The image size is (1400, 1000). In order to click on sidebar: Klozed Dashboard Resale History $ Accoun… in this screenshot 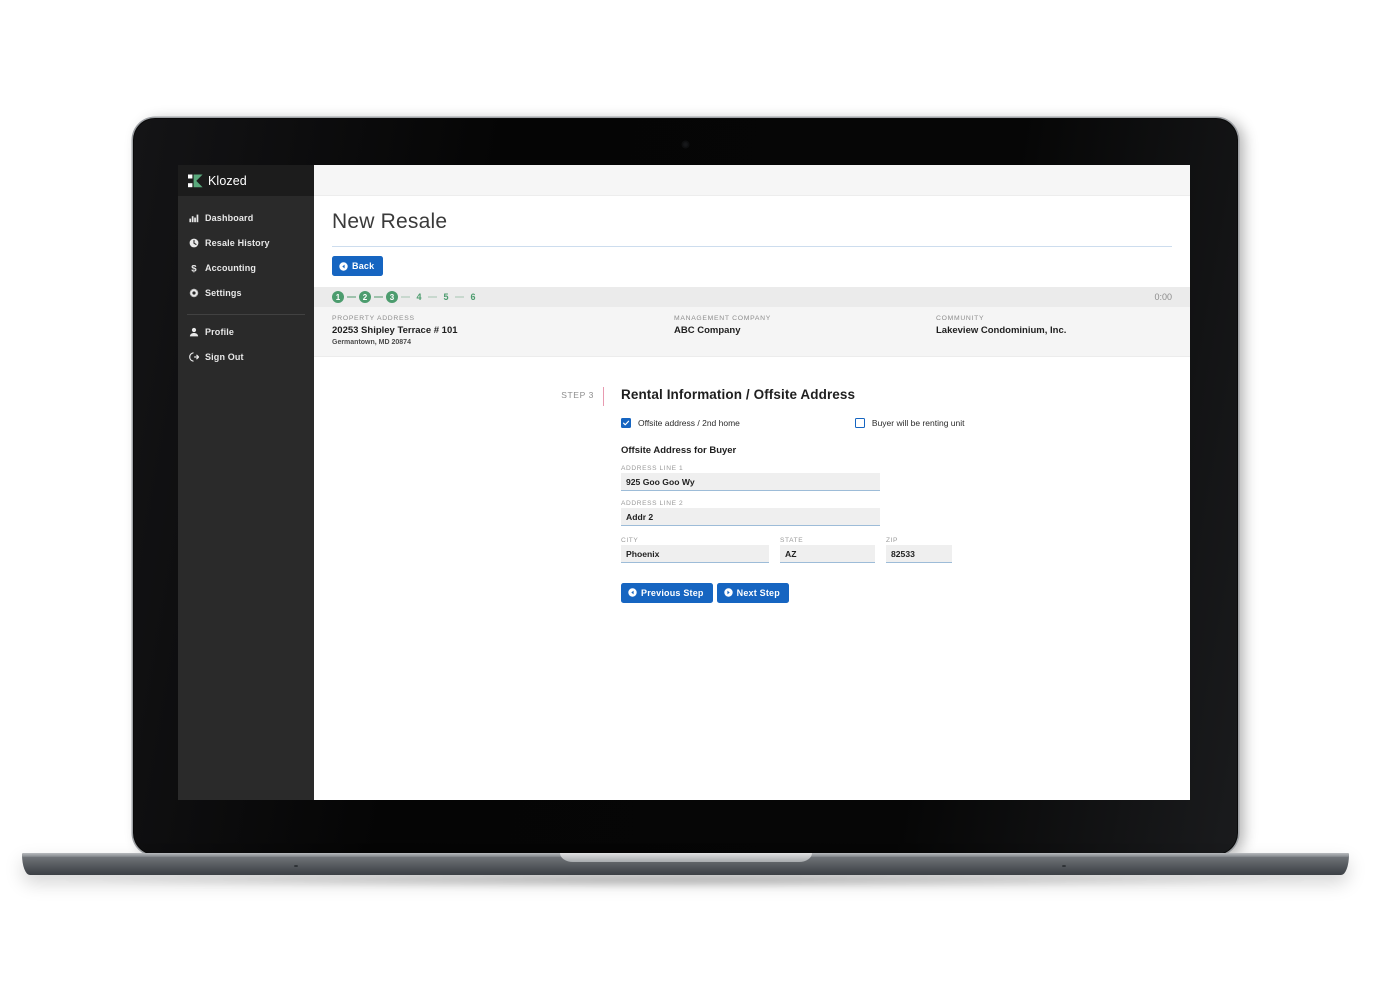, I will do `click(246, 482)`.